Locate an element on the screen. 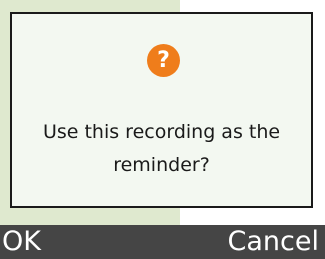 The image size is (325, 259). softkey-bar: OK Cancel is located at coordinates (162, 242).